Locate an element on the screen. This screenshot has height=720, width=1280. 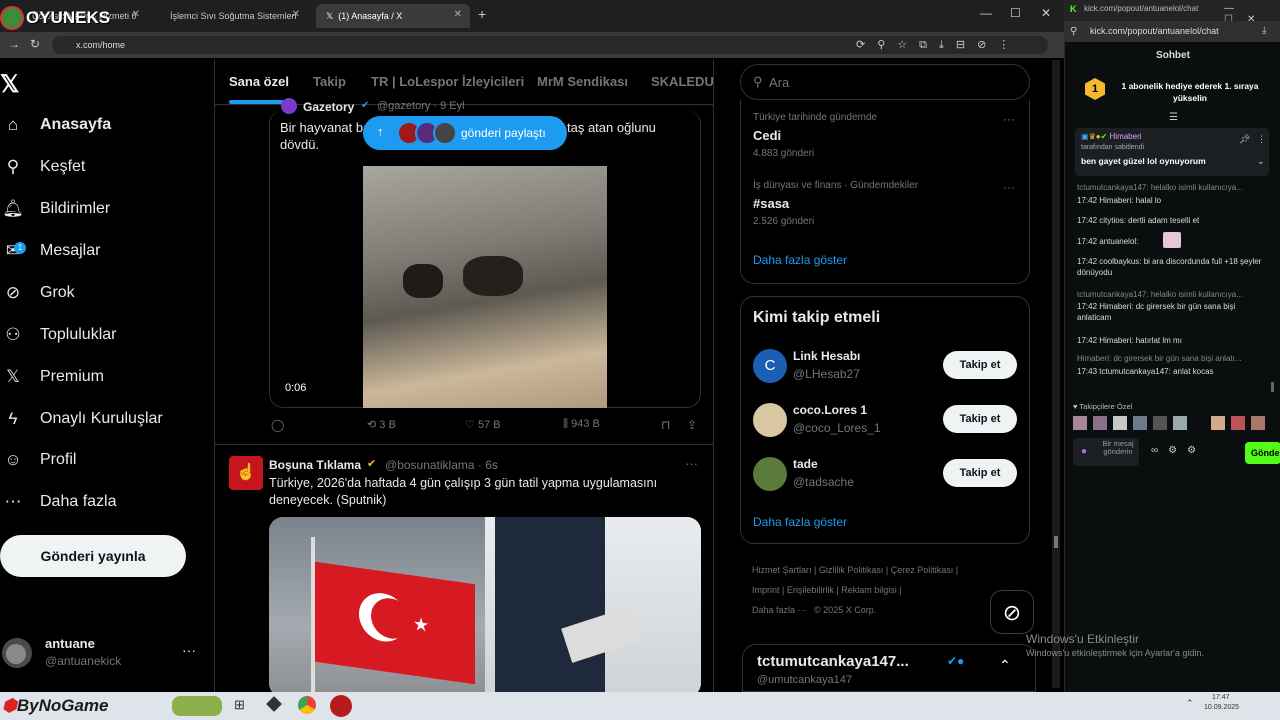
nav-item-bildirimler: 🔔︎ Bildirimler is located at coordinates (56, 208).